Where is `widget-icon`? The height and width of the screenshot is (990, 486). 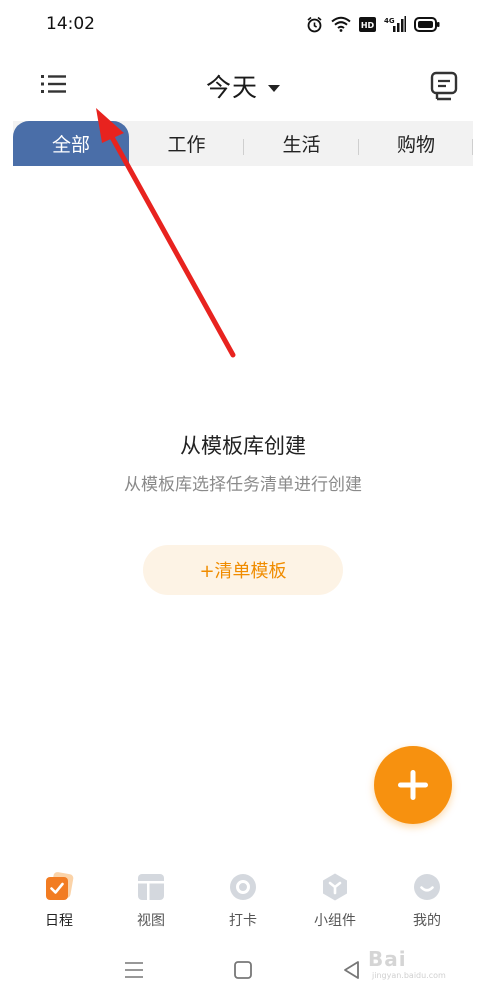
widget-icon is located at coordinates (335, 887).